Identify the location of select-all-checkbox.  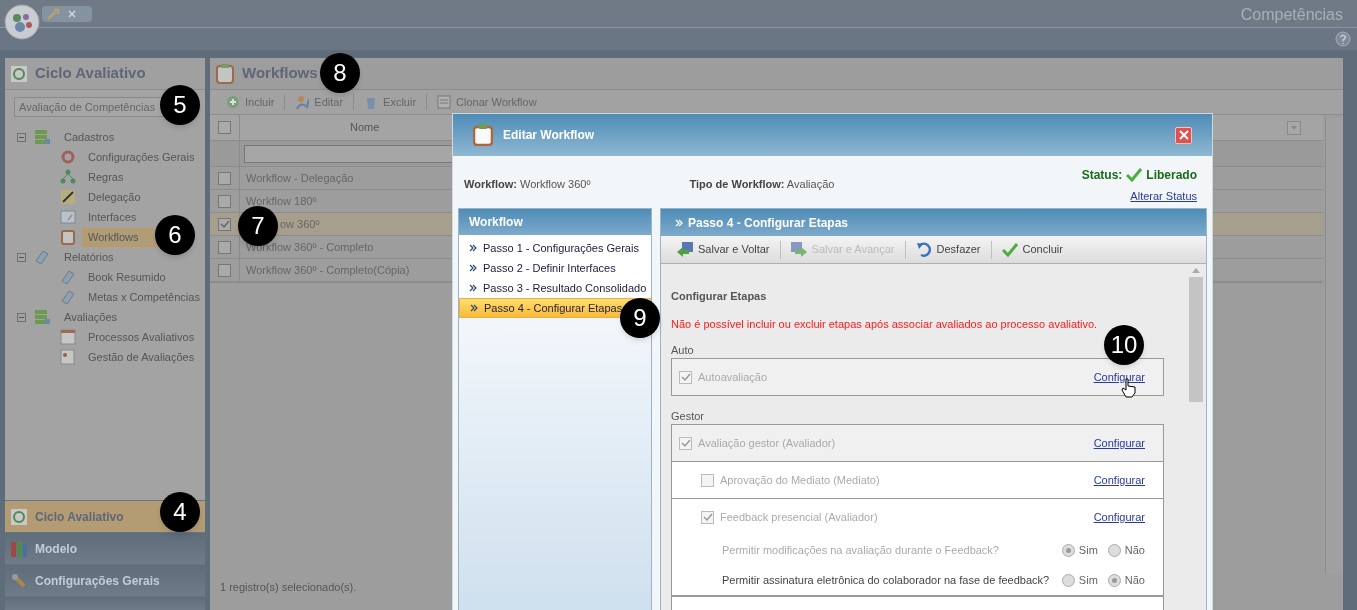
(224, 127).